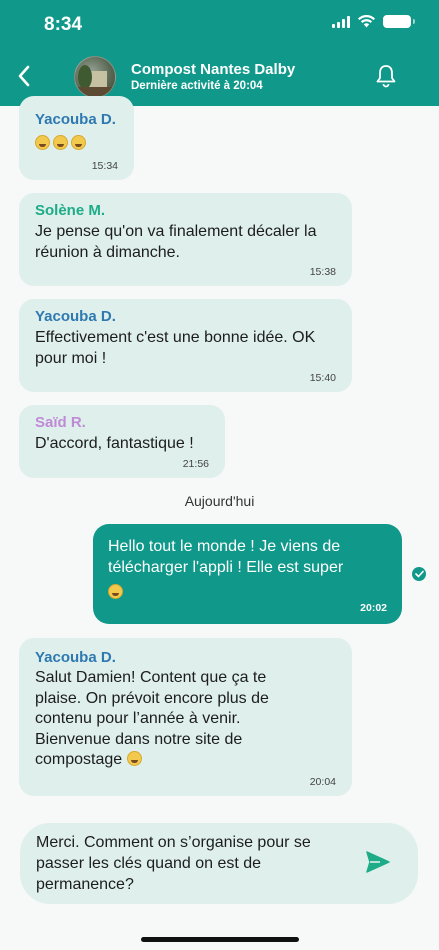 The image size is (439, 950). I want to click on message-emojis, so click(76, 143).